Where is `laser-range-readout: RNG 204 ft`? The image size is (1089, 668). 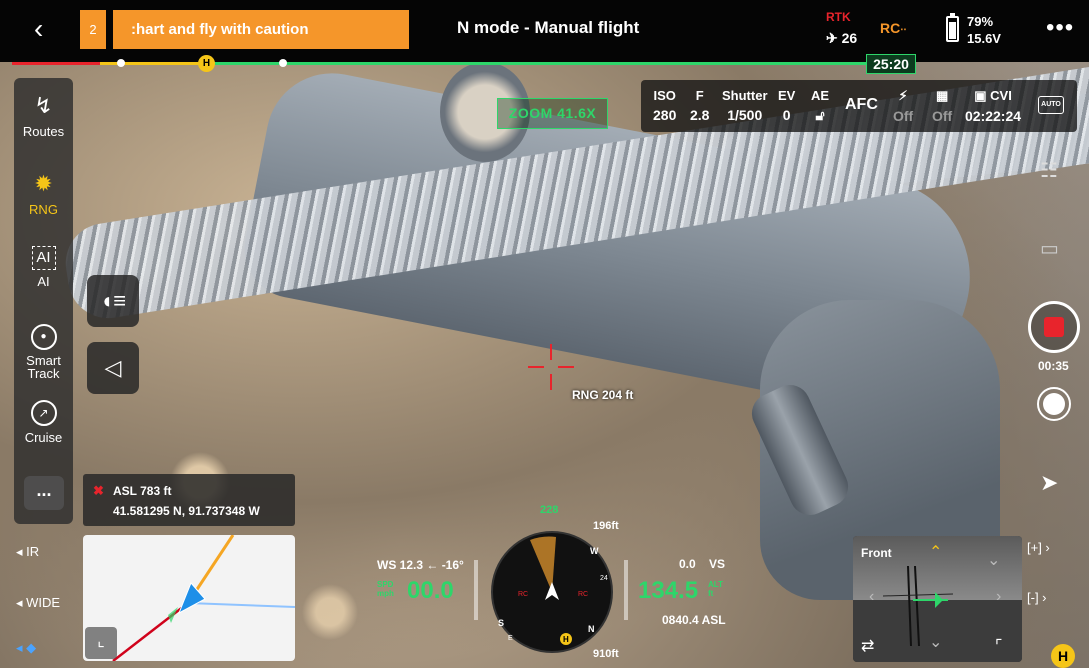 laser-range-readout: RNG 204 ft is located at coordinates (603, 395).